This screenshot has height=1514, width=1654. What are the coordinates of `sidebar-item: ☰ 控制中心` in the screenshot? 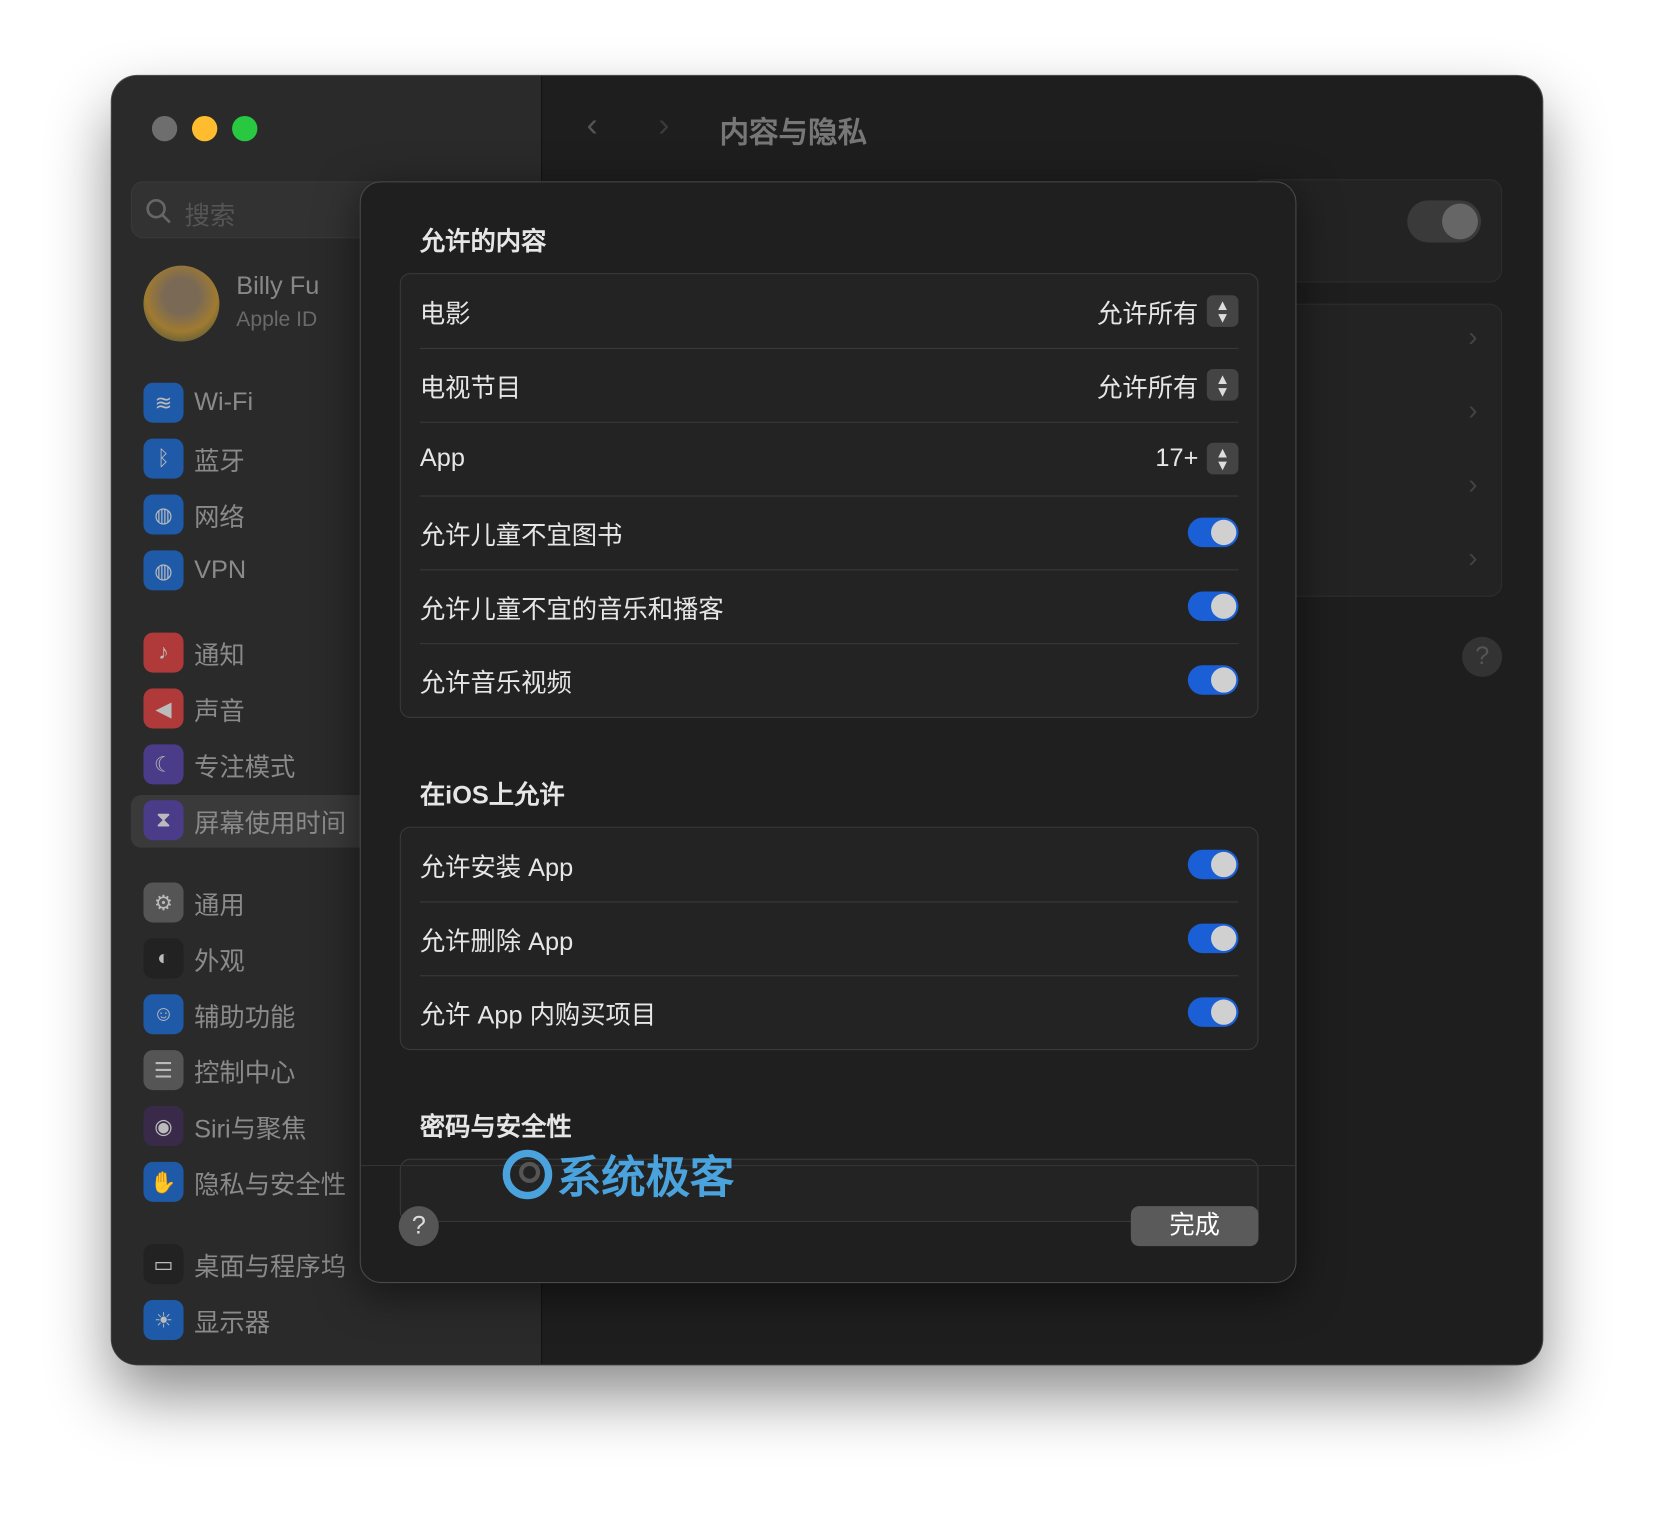 It's located at (219, 1070).